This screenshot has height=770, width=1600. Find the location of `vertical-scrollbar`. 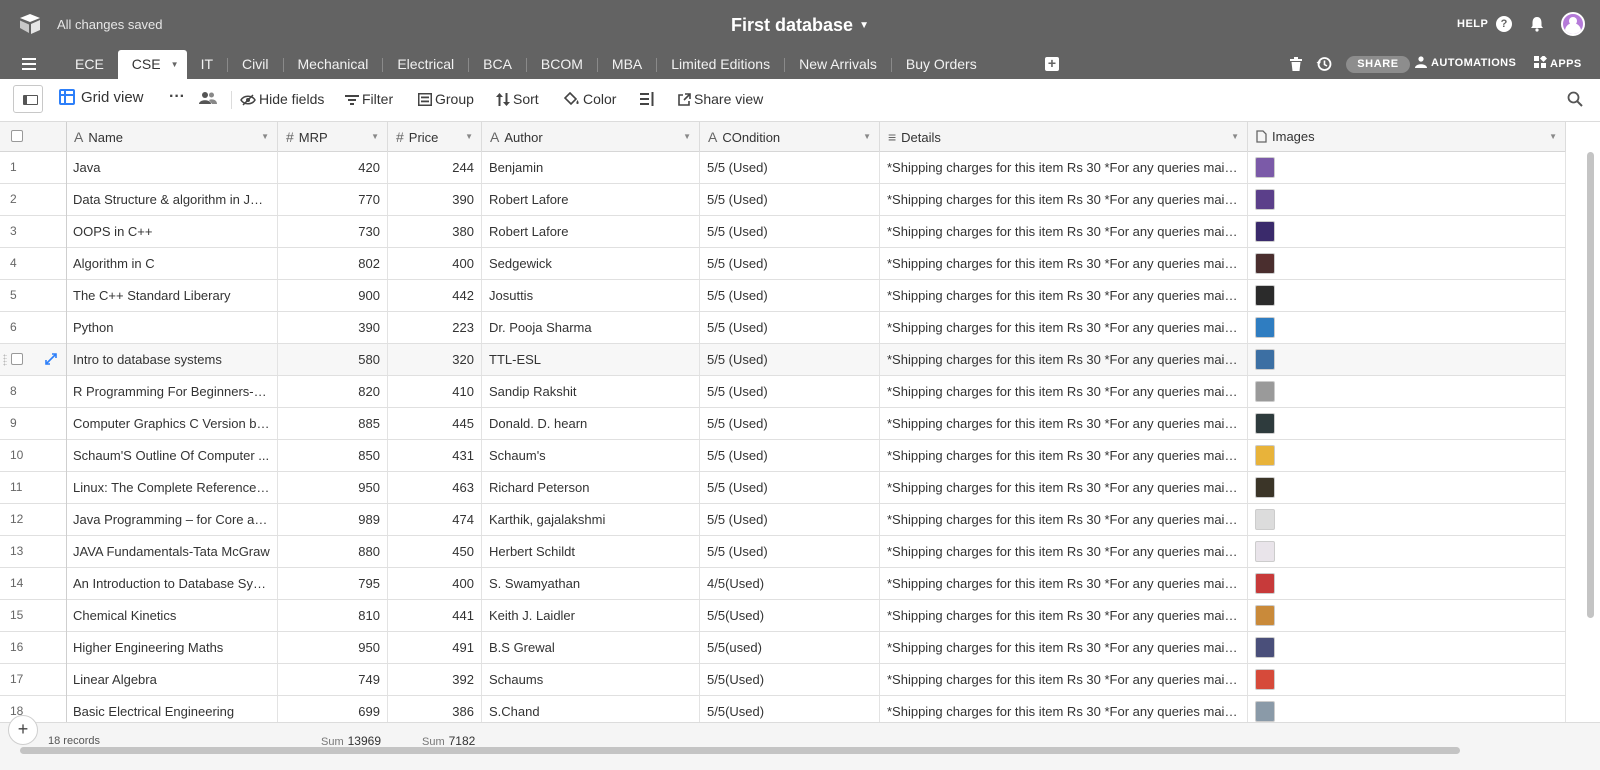

vertical-scrollbar is located at coordinates (1590, 385).